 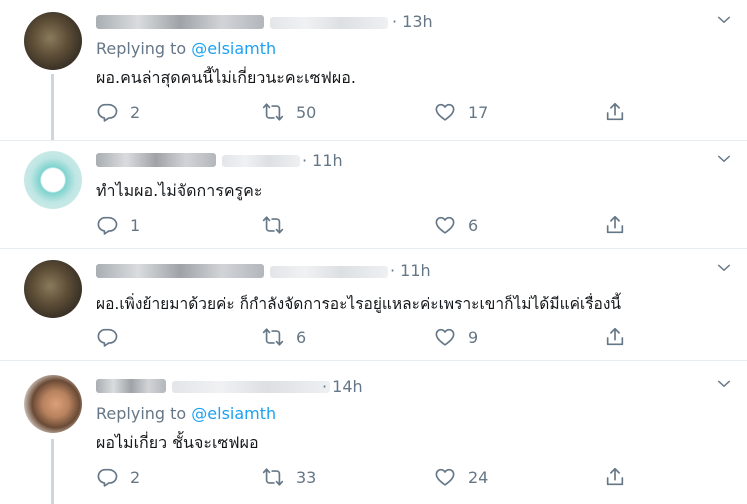 I want to click on retweet-count: 6, so click(x=301, y=337).